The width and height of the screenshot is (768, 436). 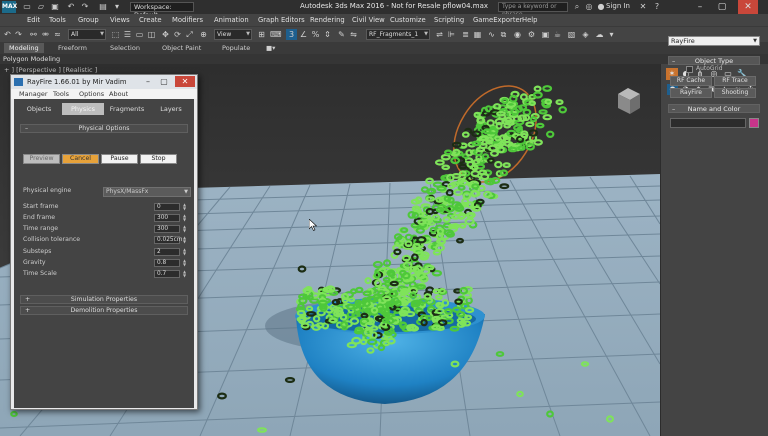 What do you see at coordinates (261, 34) in the screenshot?
I see `pivot-icon: ⊞` at bounding box center [261, 34].